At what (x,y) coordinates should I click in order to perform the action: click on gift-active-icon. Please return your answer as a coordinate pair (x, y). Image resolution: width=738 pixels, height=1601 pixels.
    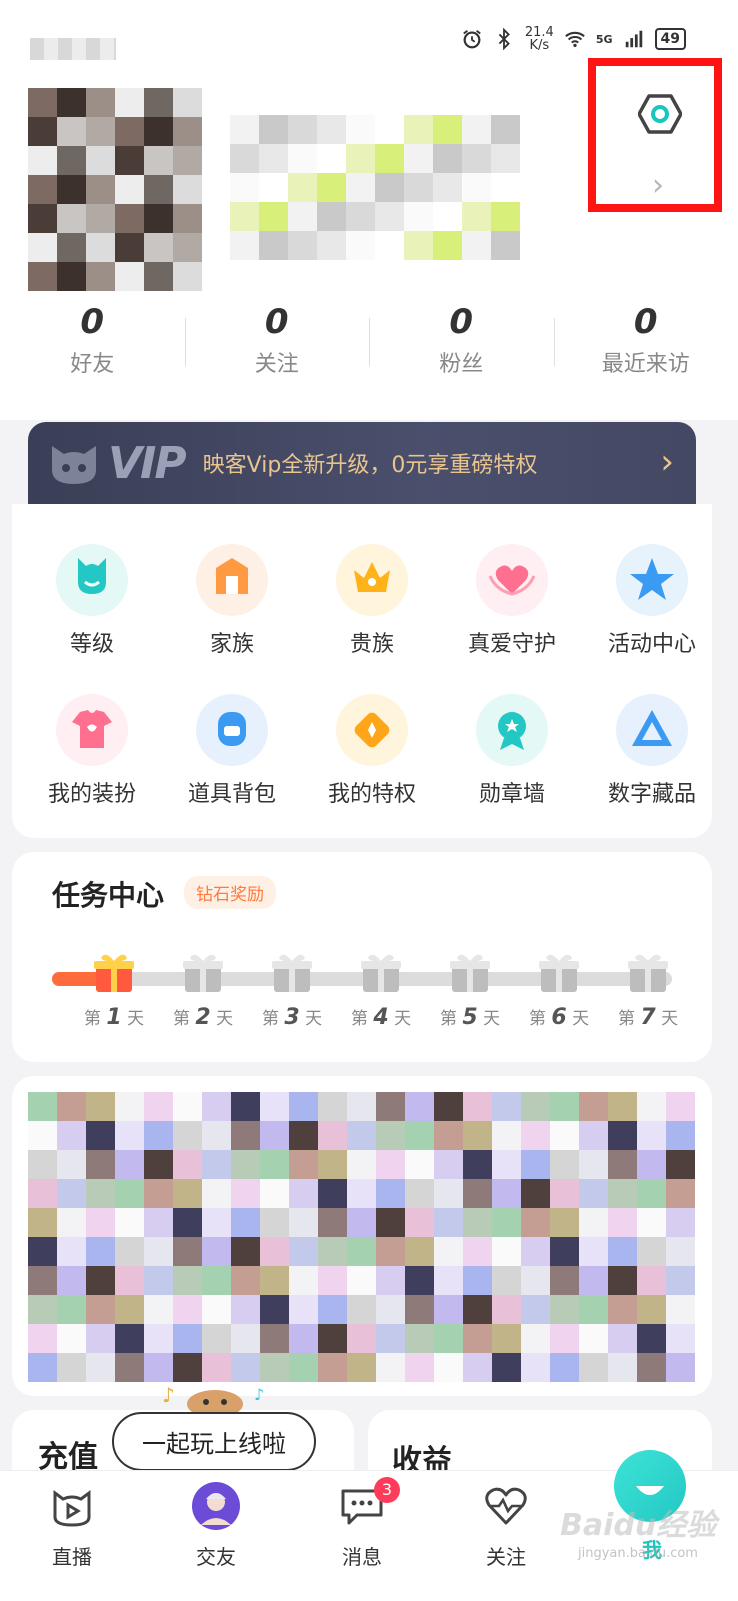
    Looking at the image, I should click on (114, 971).